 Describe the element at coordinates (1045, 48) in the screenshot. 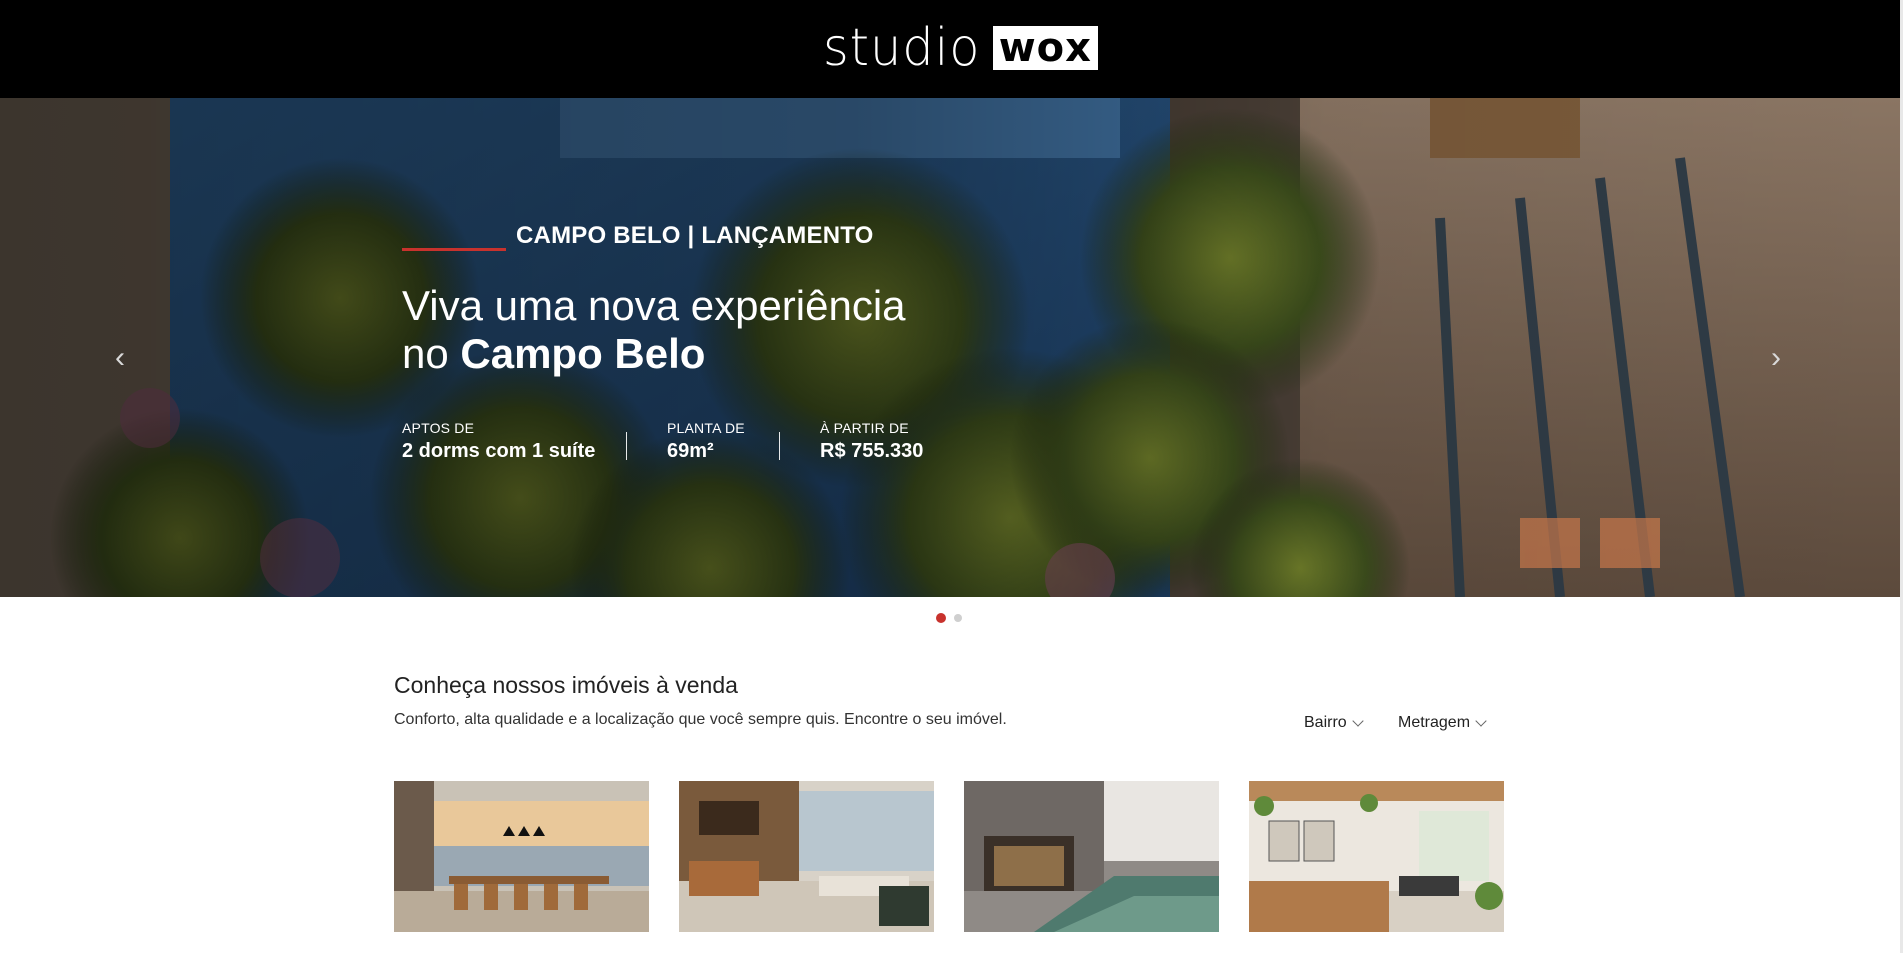

I see `logo-text-wox: wox` at that location.